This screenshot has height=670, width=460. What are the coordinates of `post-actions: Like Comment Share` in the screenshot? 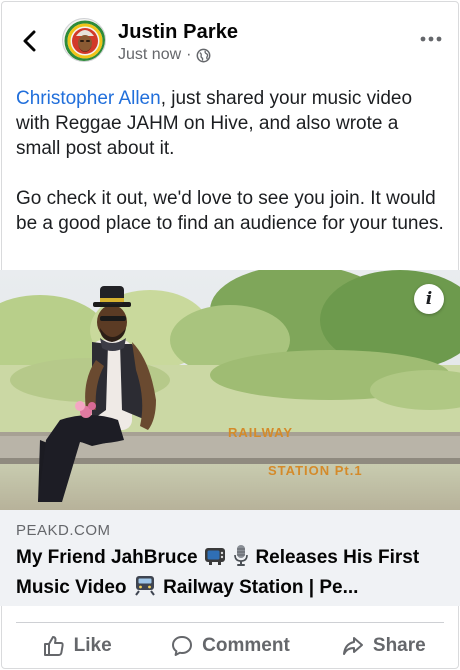 It's located at (230, 646).